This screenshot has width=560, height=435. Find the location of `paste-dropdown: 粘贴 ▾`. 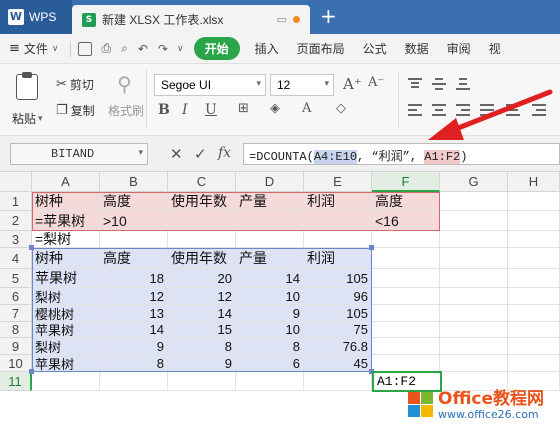

paste-dropdown: 粘贴 ▾ is located at coordinates (27, 118).